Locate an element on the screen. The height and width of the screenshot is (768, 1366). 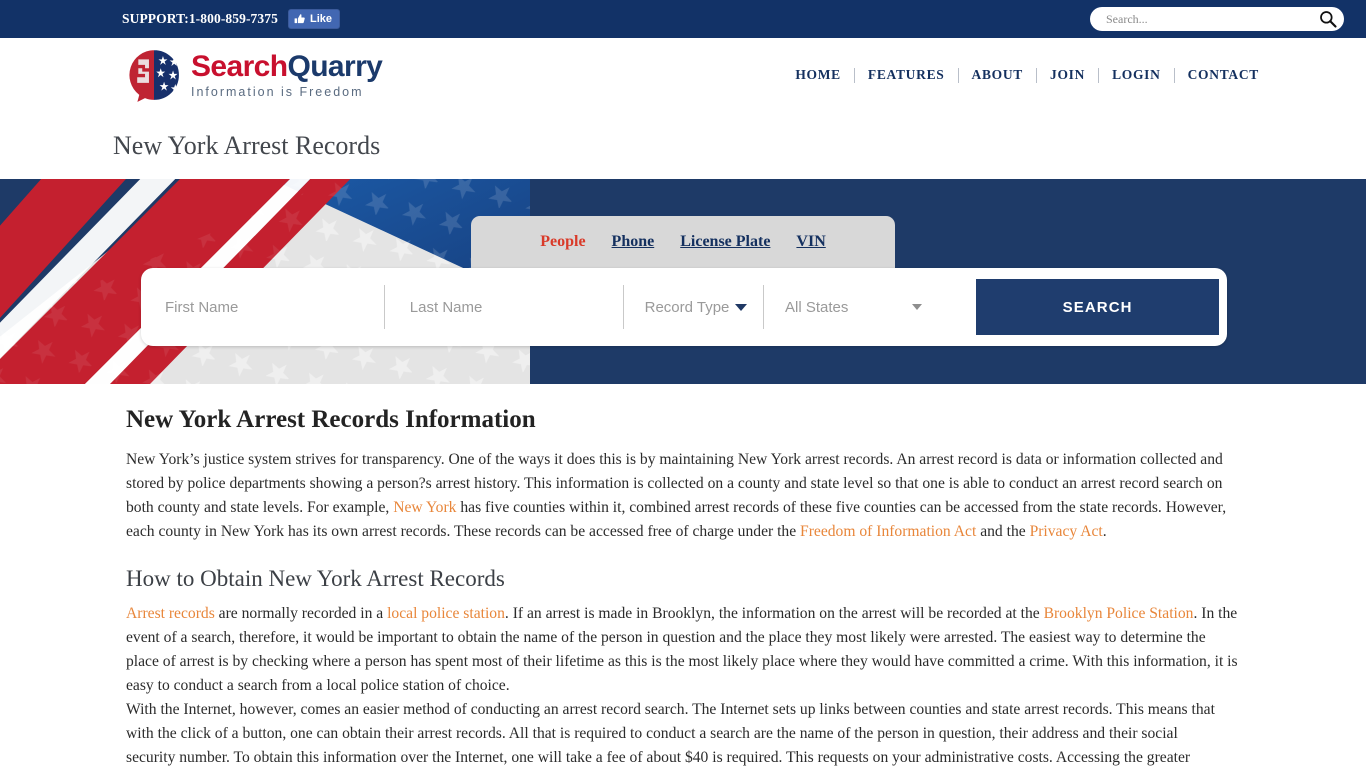
nav-item-about: ABOUT is located at coordinates (998, 75).